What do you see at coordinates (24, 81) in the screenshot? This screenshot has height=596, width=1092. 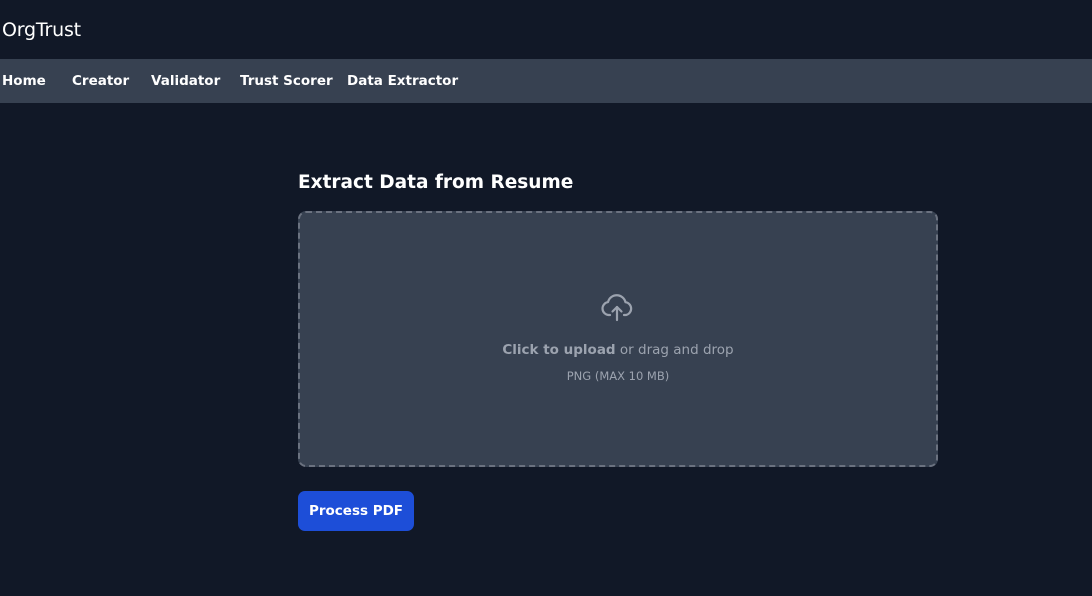 I see `nav-item-home: Home` at bounding box center [24, 81].